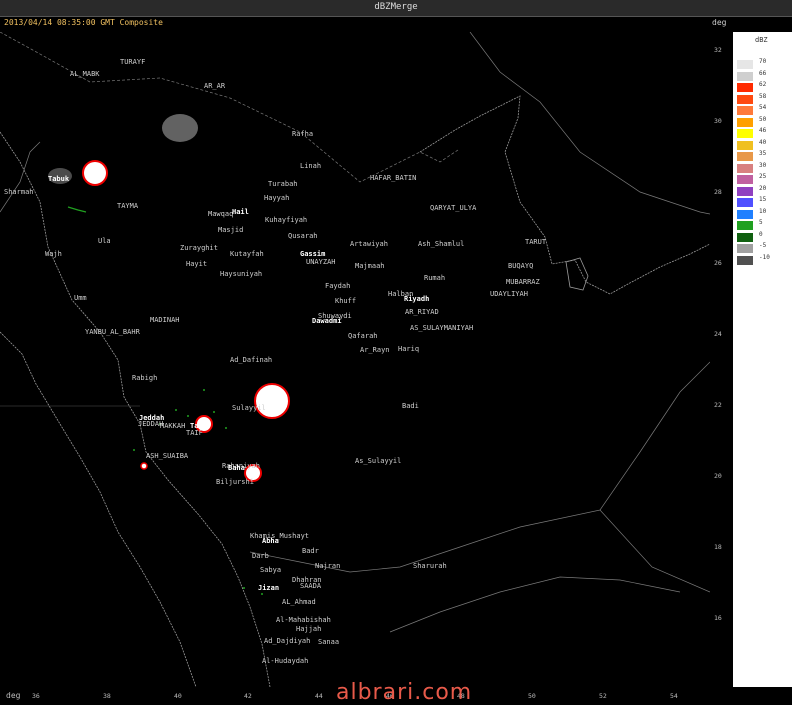 The image size is (792, 705). What do you see at coordinates (338, 286) in the screenshot?
I see `city-label: Faydah` at bounding box center [338, 286].